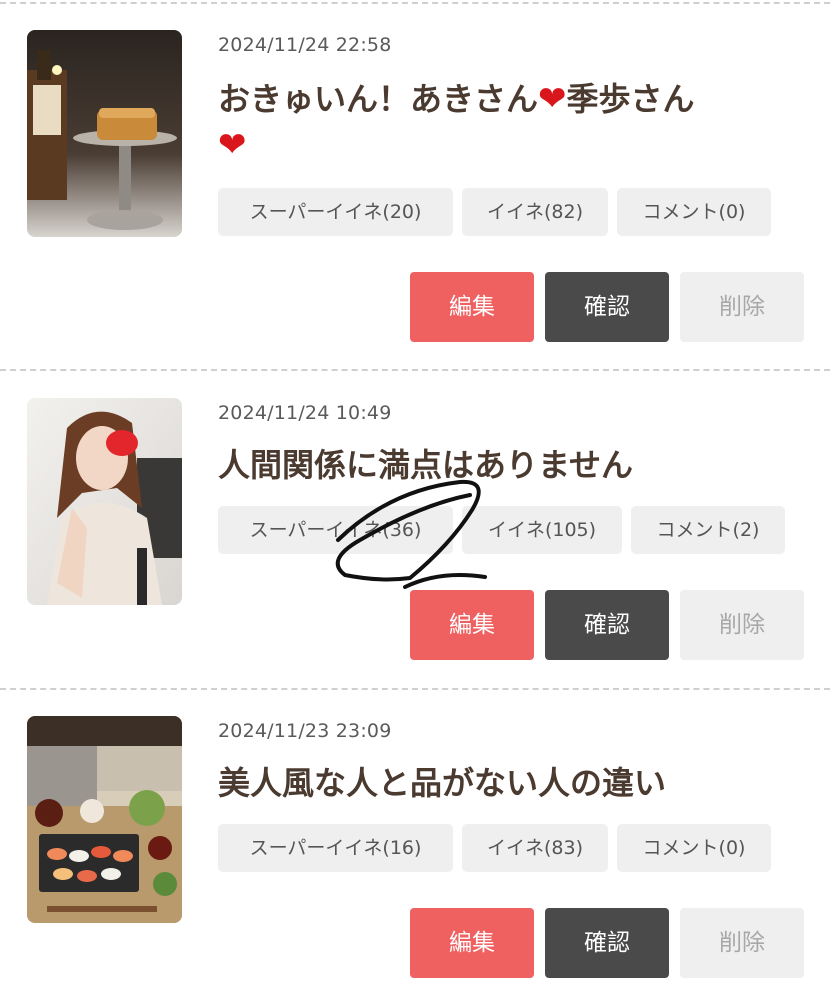 This screenshot has width=830, height=1000. I want to click on portrait-photo-image, so click(104, 501).